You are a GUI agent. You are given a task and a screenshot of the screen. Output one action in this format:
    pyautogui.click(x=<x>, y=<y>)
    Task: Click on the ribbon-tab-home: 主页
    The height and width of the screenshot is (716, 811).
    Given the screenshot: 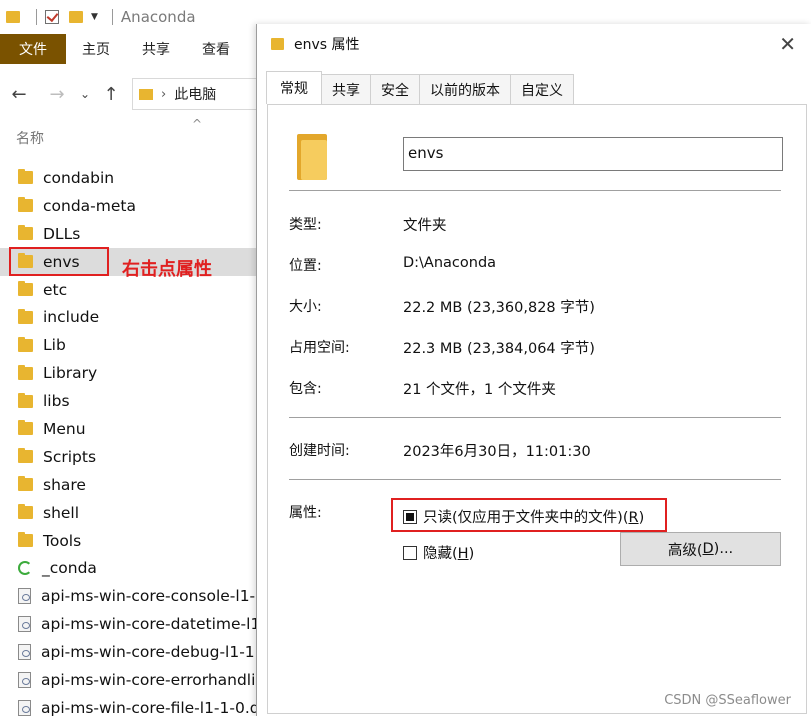 What is the action you would take?
    pyautogui.click(x=96, y=49)
    